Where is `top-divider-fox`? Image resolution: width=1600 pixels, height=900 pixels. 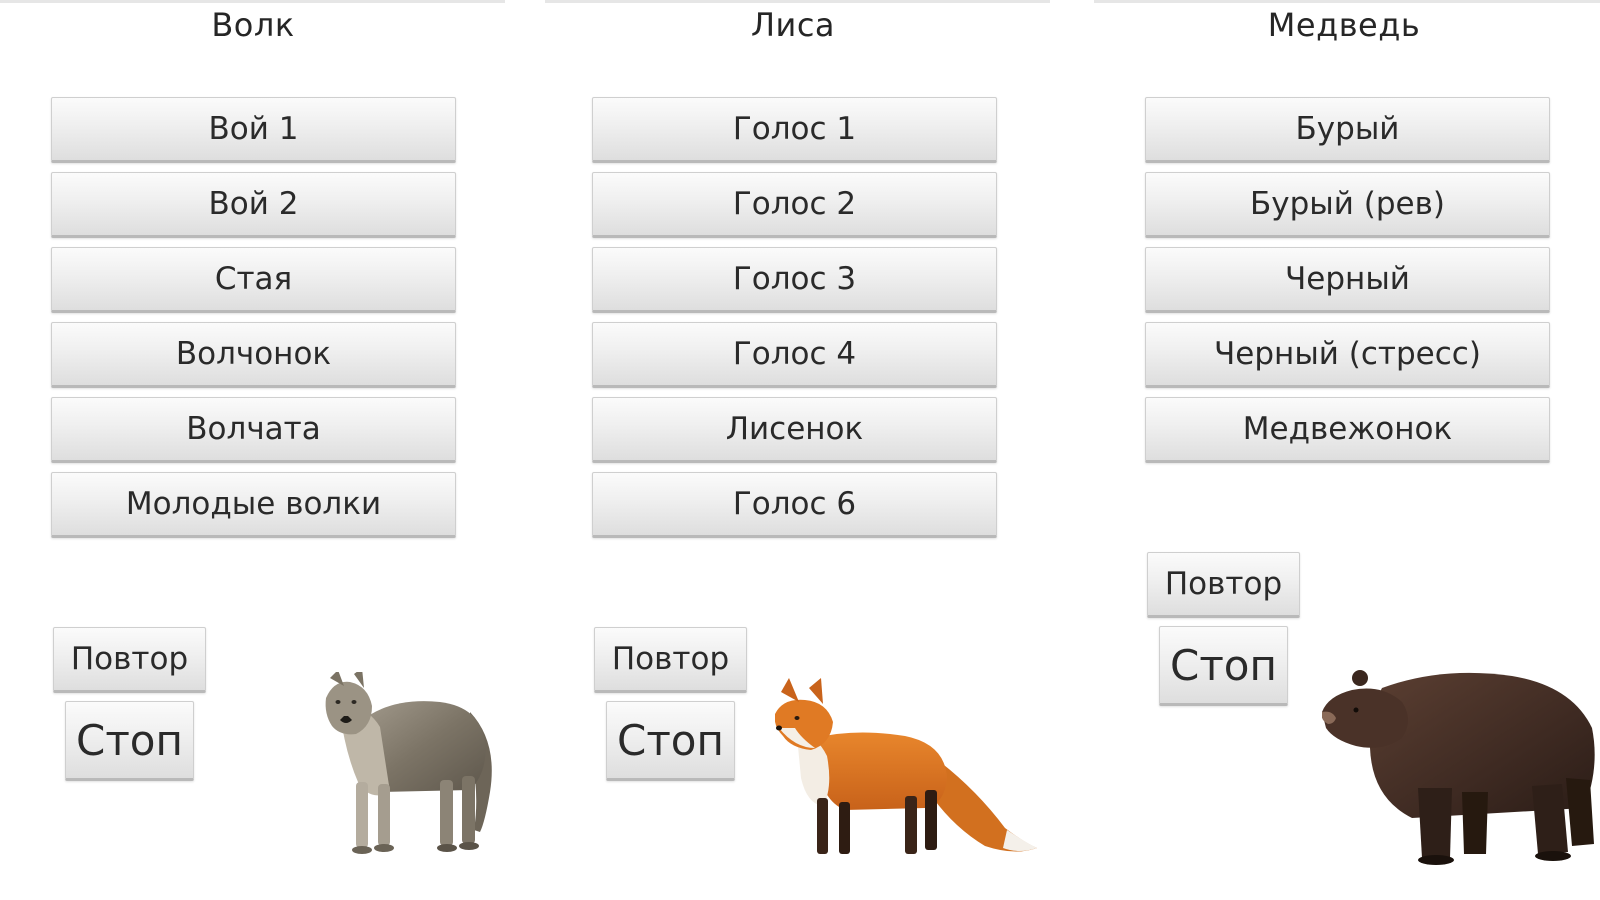
top-divider-fox is located at coordinates (797, 1).